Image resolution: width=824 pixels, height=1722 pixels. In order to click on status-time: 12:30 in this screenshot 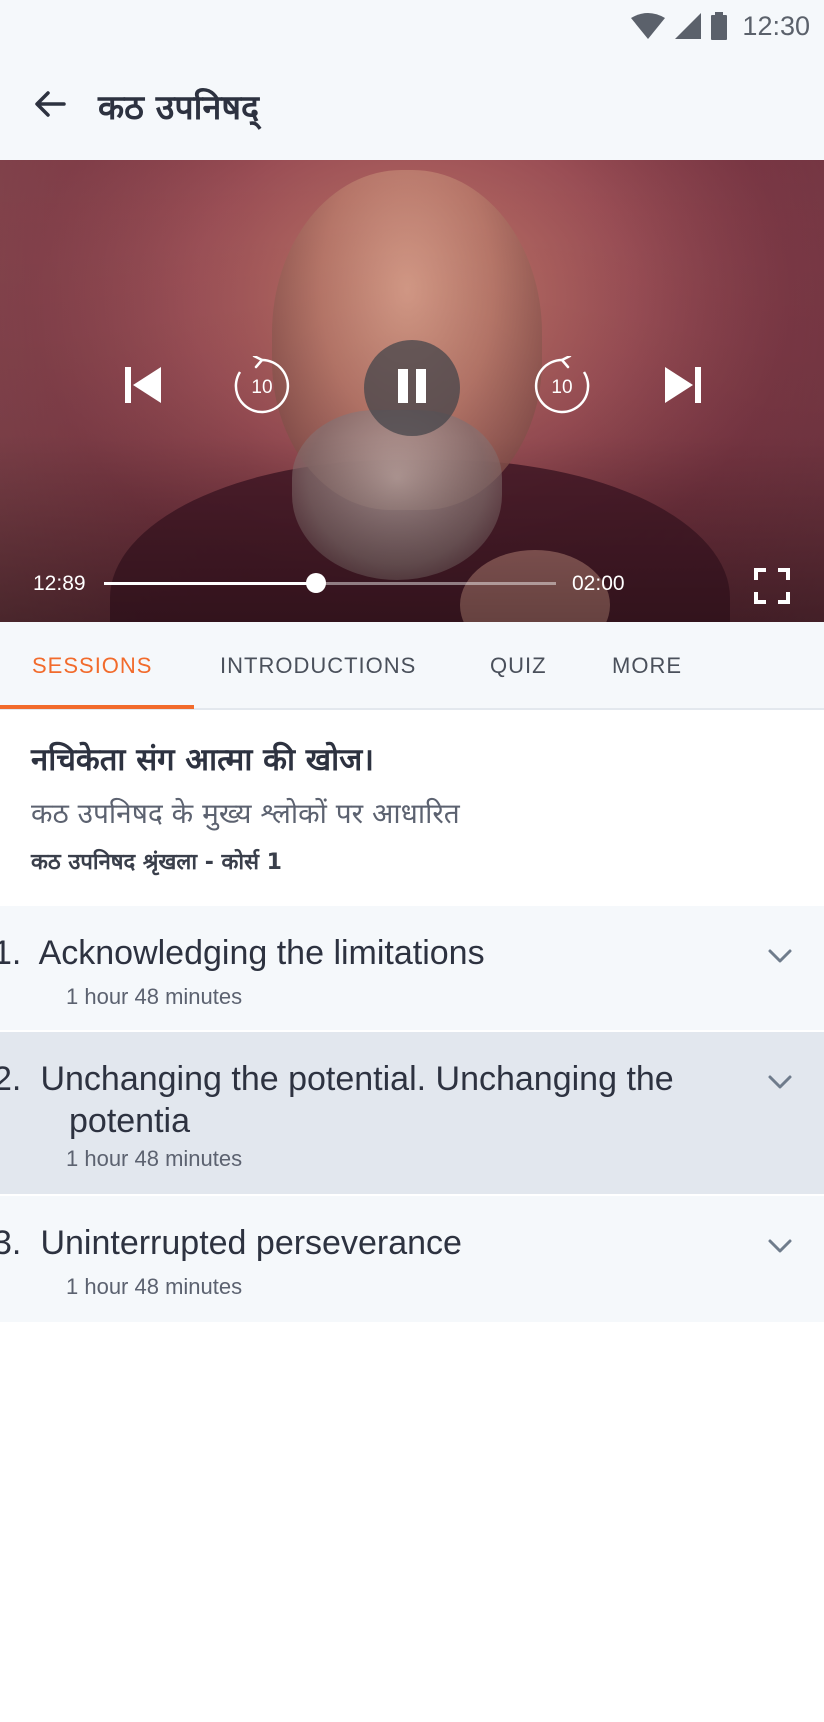, I will do `click(776, 25)`.